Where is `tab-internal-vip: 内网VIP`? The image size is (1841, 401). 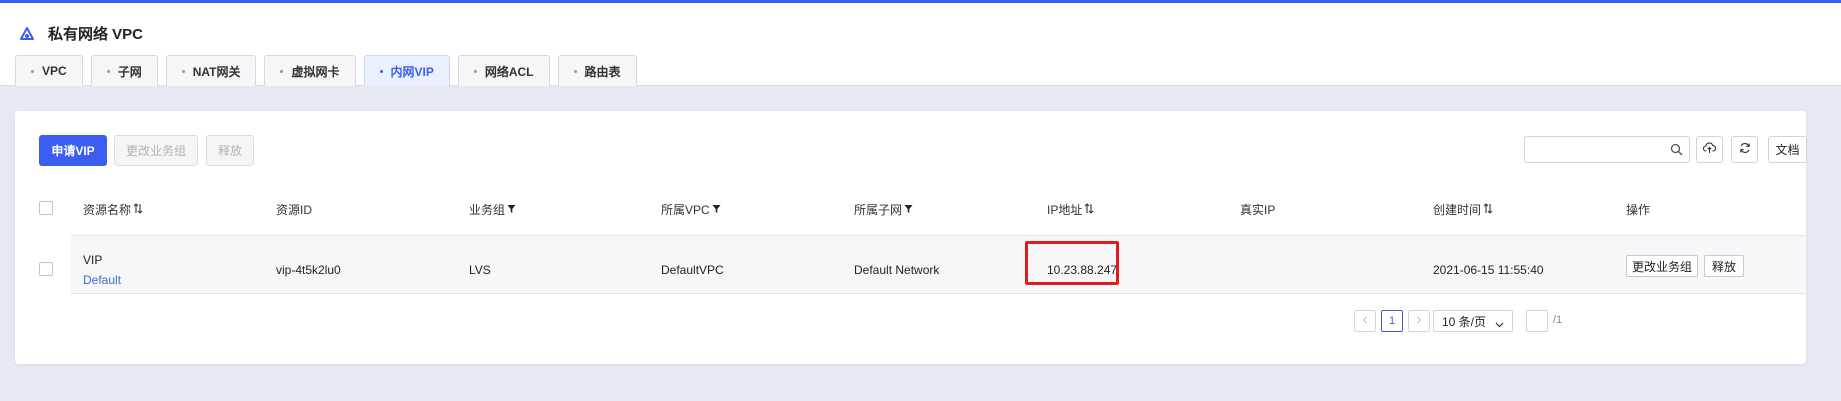
tab-internal-vip: 内网VIP is located at coordinates (406, 70).